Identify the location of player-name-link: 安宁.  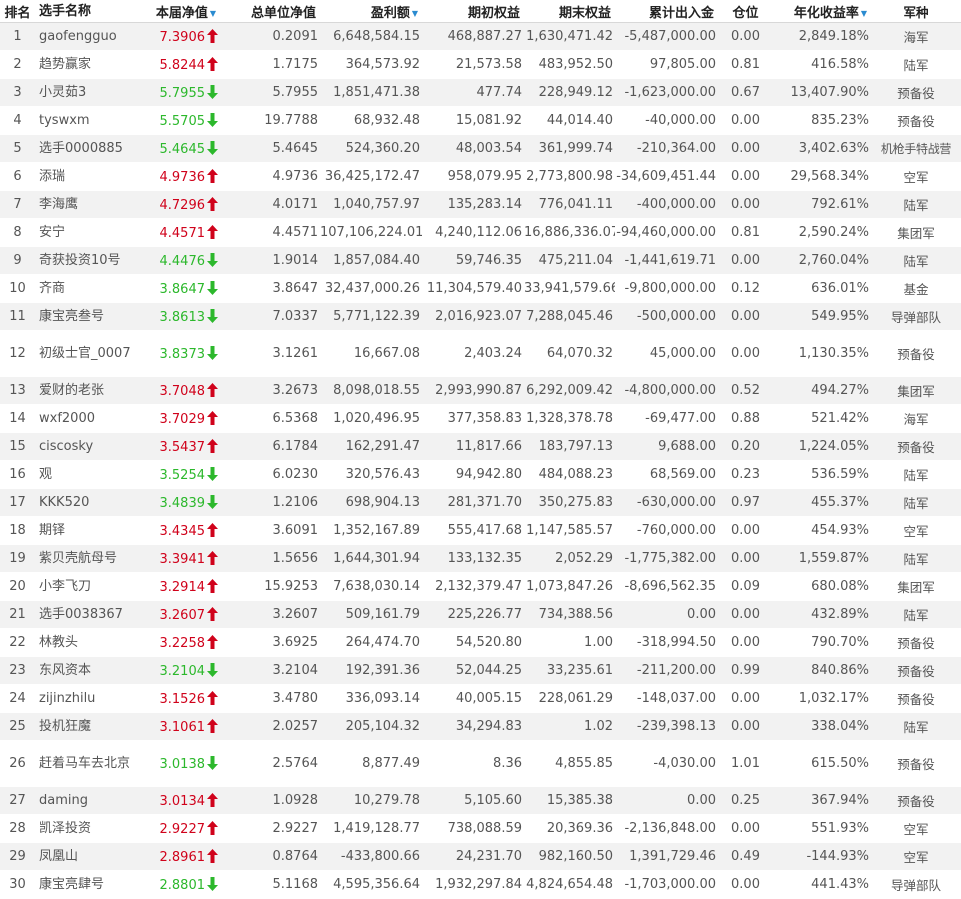
(89, 232).